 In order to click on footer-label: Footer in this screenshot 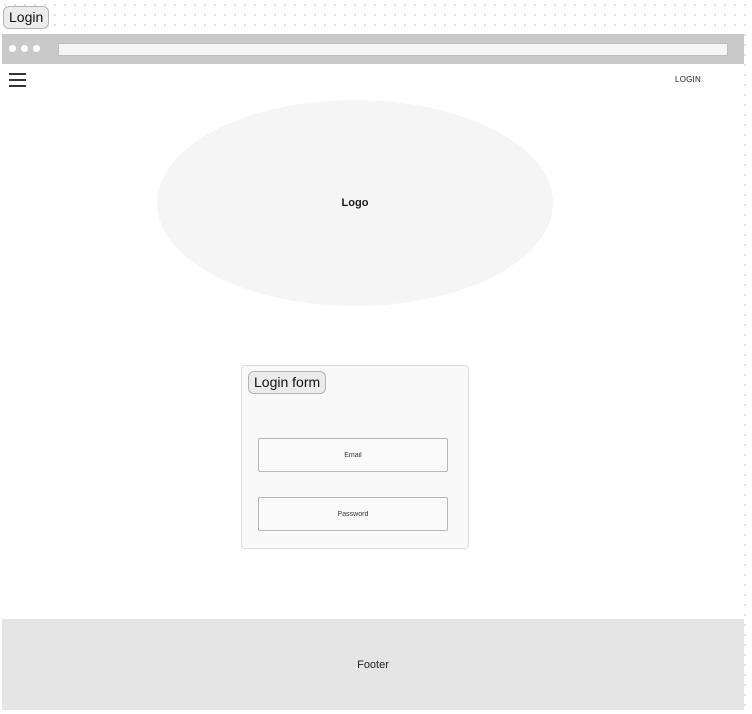, I will do `click(373, 664)`.